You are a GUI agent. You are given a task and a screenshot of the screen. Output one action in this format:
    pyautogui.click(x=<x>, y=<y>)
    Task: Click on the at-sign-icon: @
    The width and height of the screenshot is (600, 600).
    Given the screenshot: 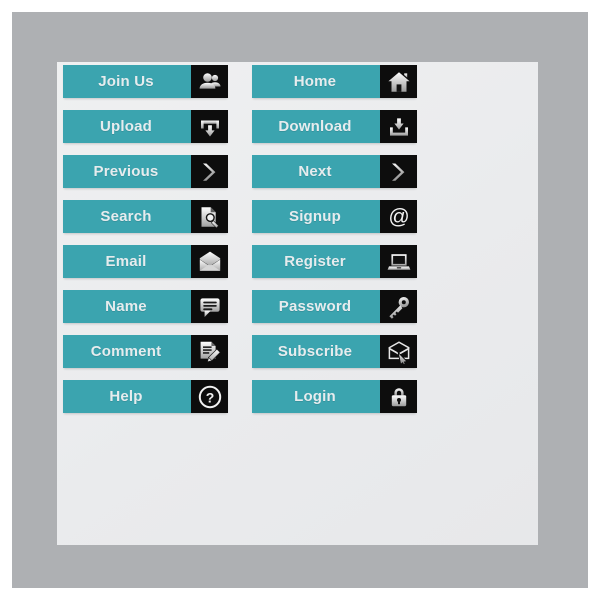 What is the action you would take?
    pyautogui.click(x=398, y=216)
    